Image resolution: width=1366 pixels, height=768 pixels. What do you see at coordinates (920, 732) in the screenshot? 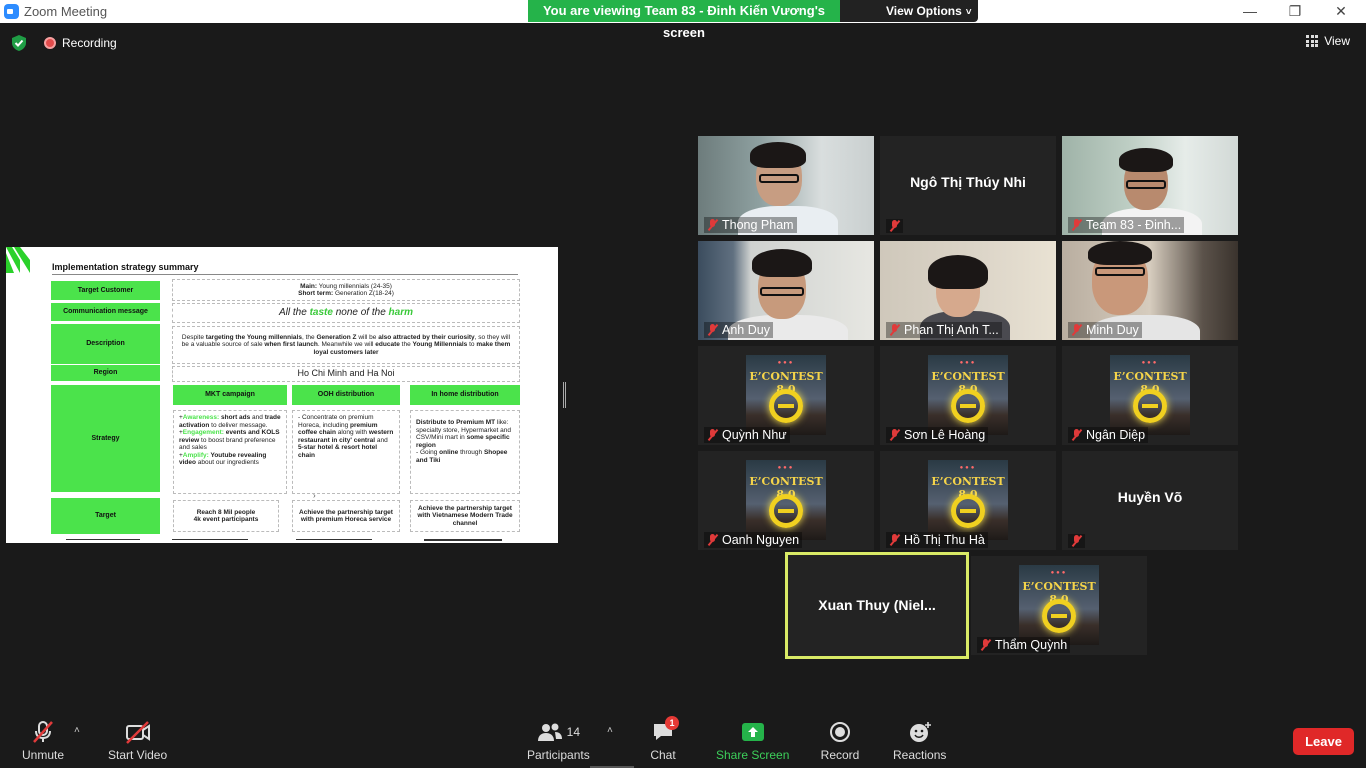
I see `reactions-smiley-icon` at bounding box center [920, 732].